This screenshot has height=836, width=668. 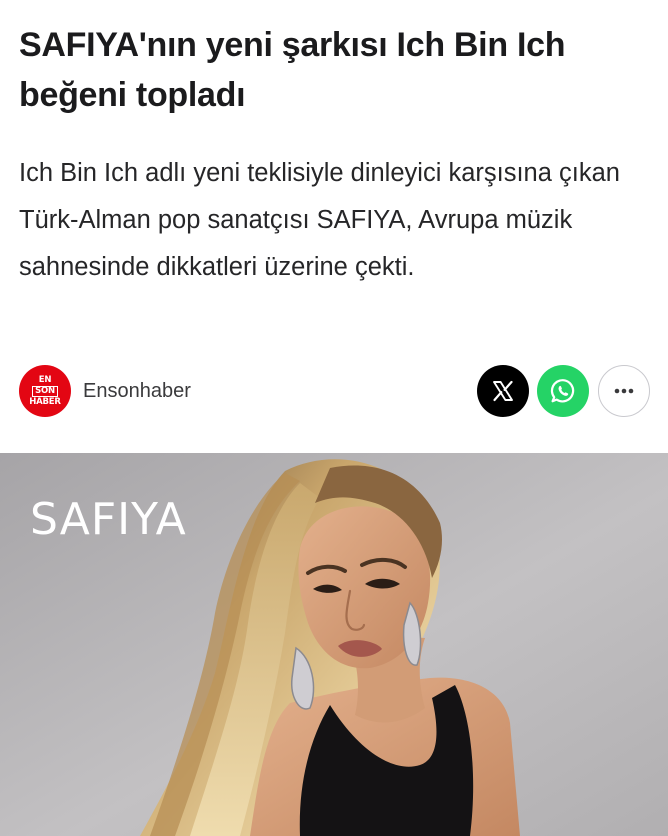 I want to click on logo-text-en: EN, so click(x=45, y=379).